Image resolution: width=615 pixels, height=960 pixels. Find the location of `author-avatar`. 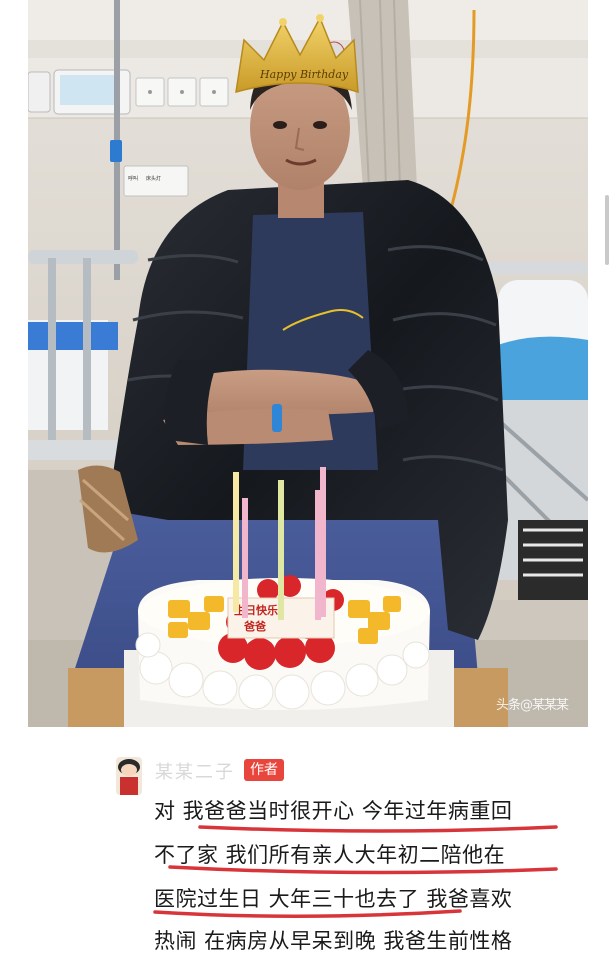

author-avatar is located at coordinates (129, 776).